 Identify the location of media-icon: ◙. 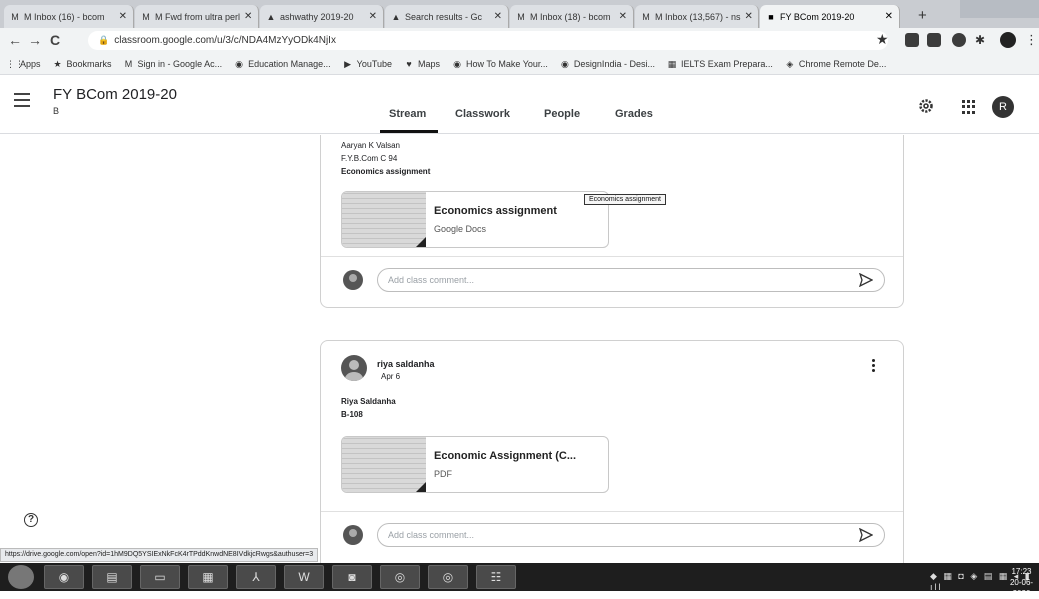
(352, 577).